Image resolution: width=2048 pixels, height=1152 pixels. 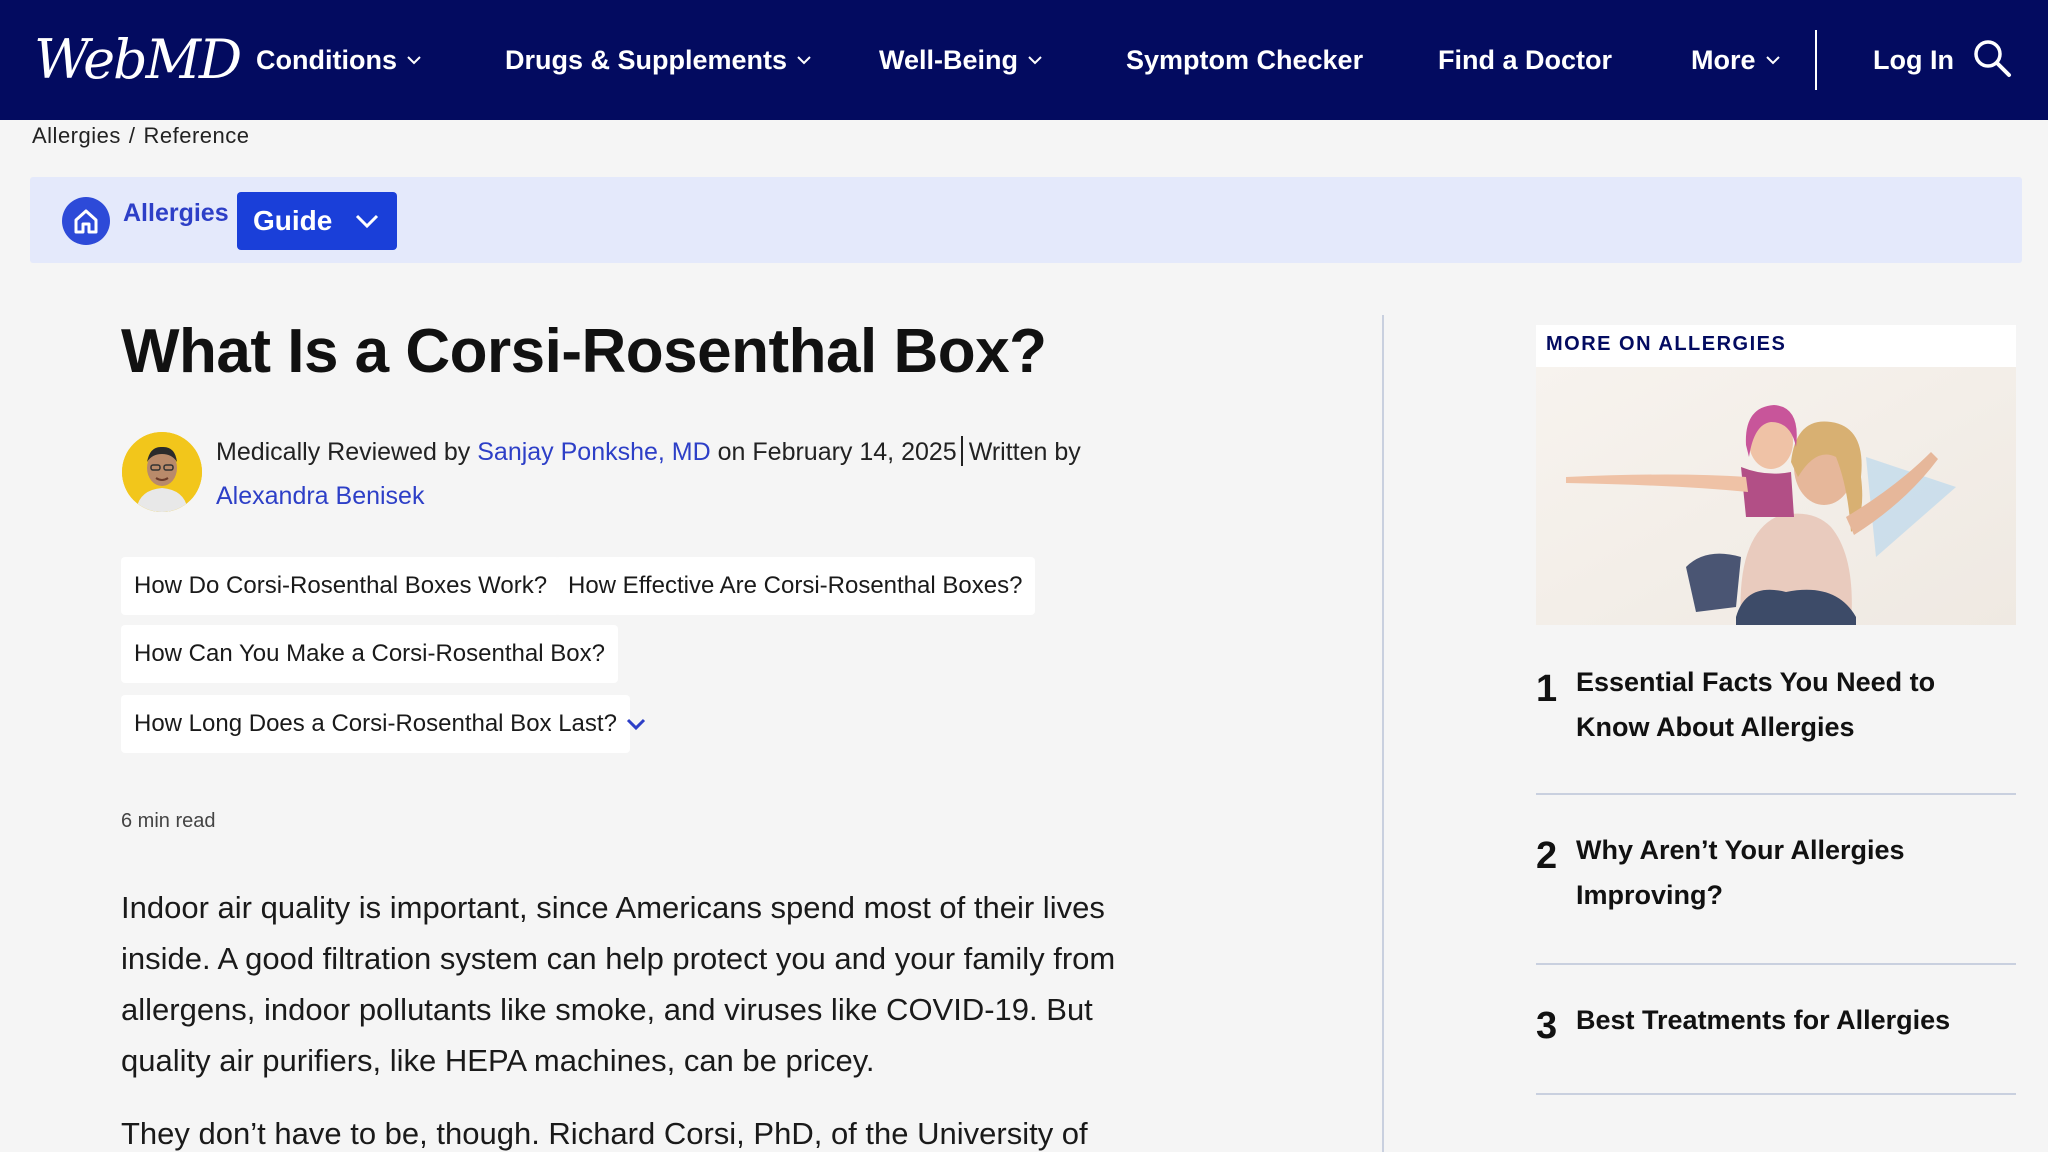 What do you see at coordinates (646, 59) in the screenshot?
I see `nav-drugs-label: Drugs & Supplements` at bounding box center [646, 59].